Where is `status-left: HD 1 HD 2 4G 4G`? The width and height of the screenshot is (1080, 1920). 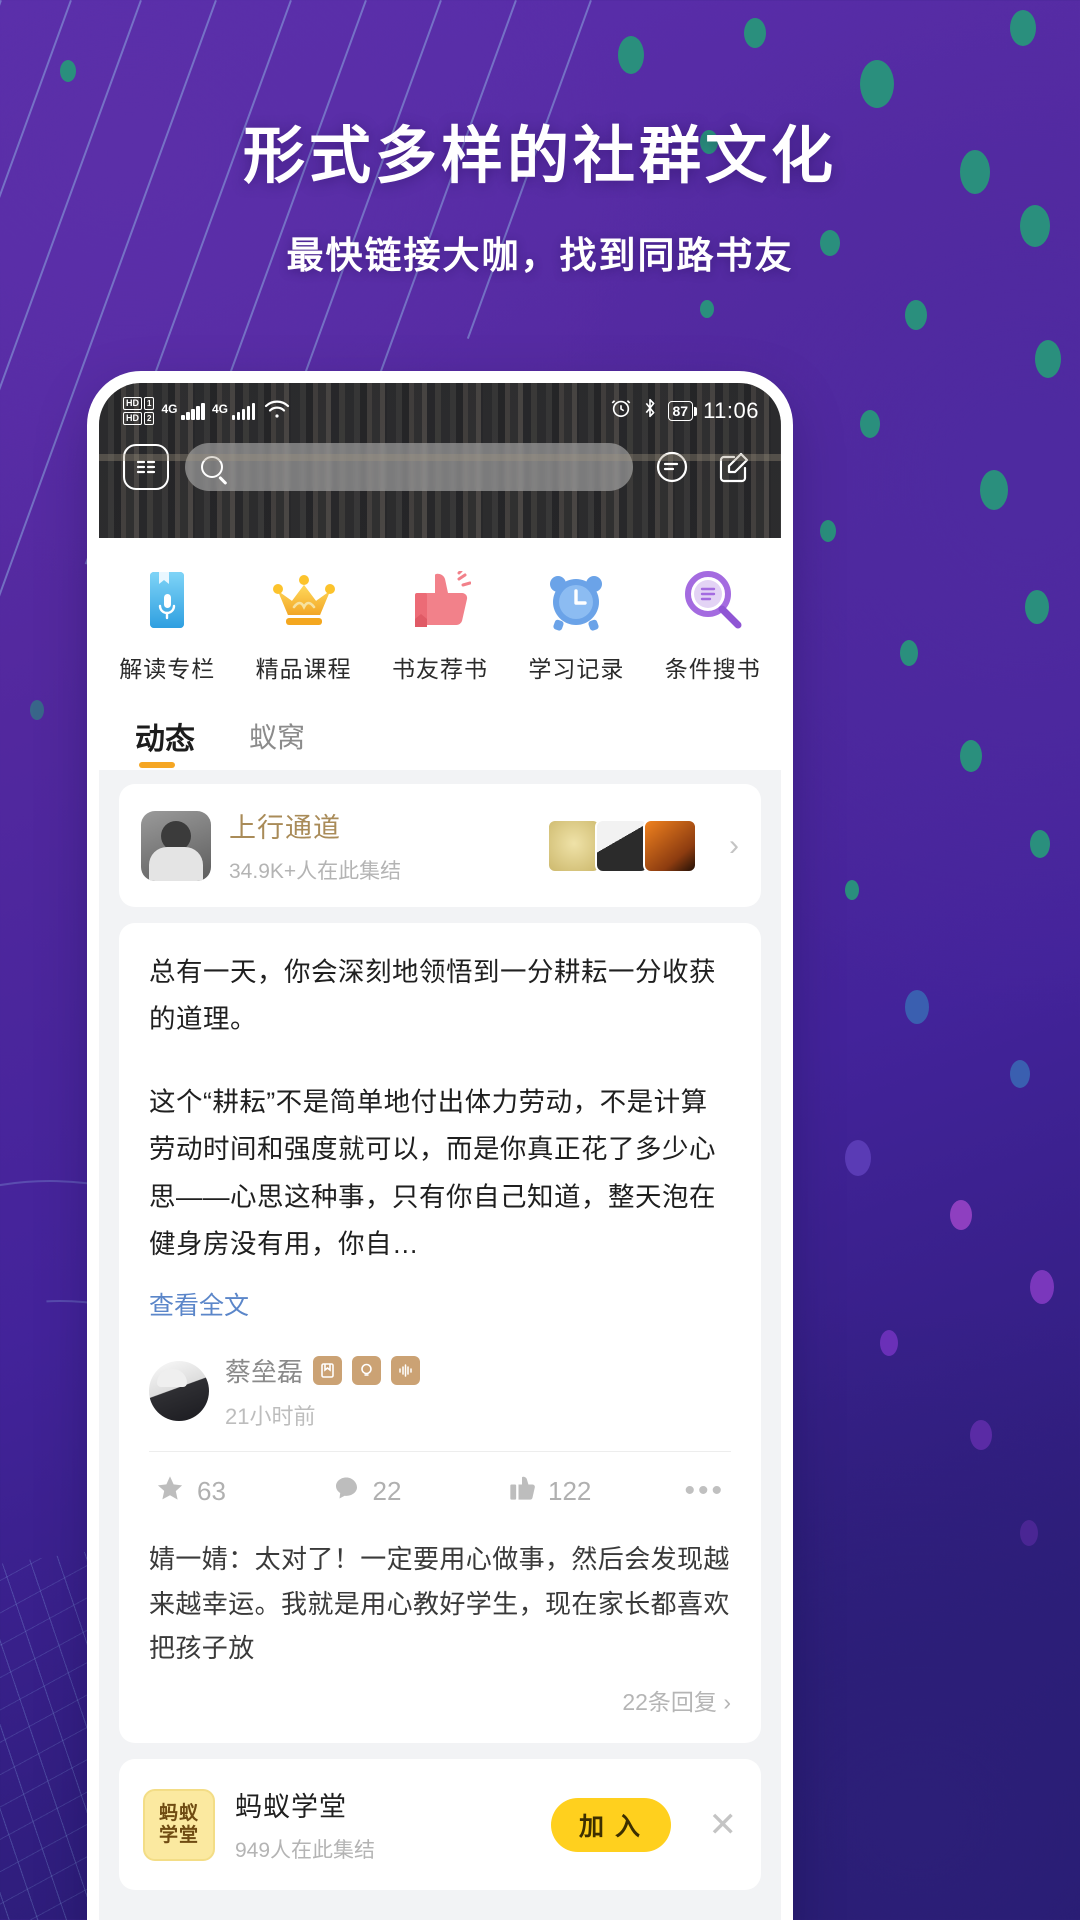
status-left: HD 1 HD 2 4G 4G is located at coordinates (206, 411).